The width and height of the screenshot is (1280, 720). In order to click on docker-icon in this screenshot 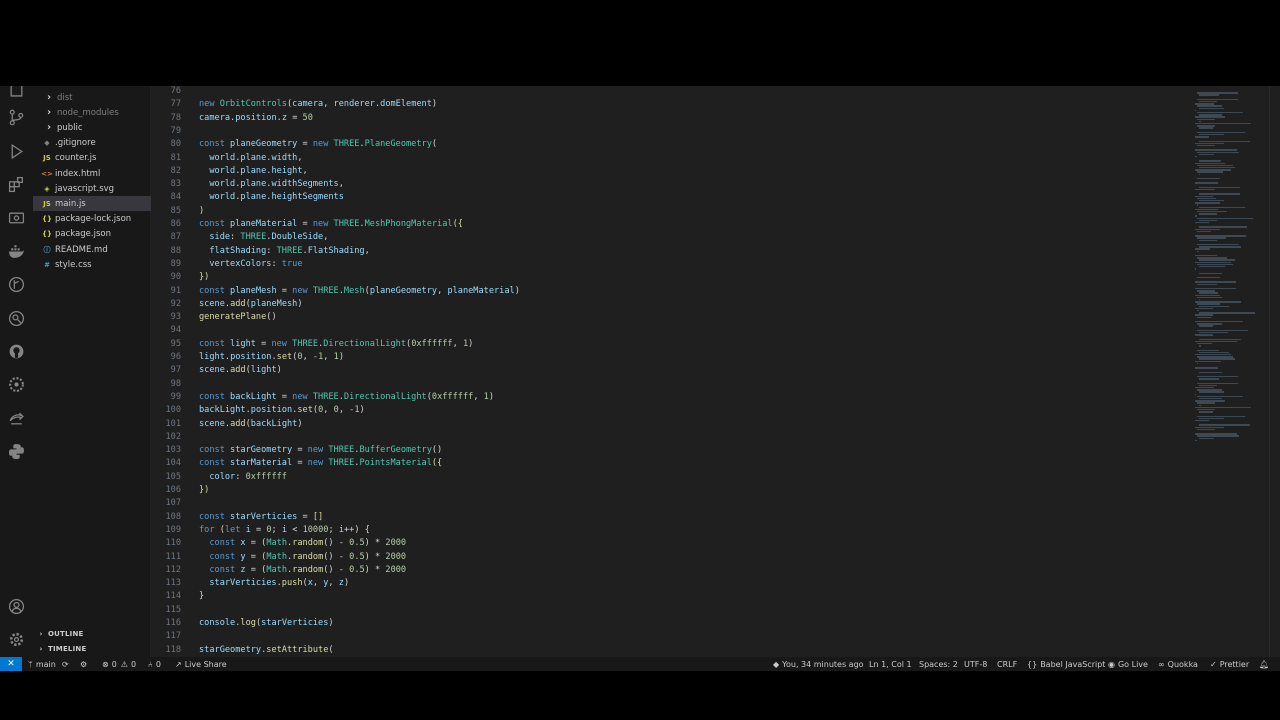, I will do `click(16, 251)`.